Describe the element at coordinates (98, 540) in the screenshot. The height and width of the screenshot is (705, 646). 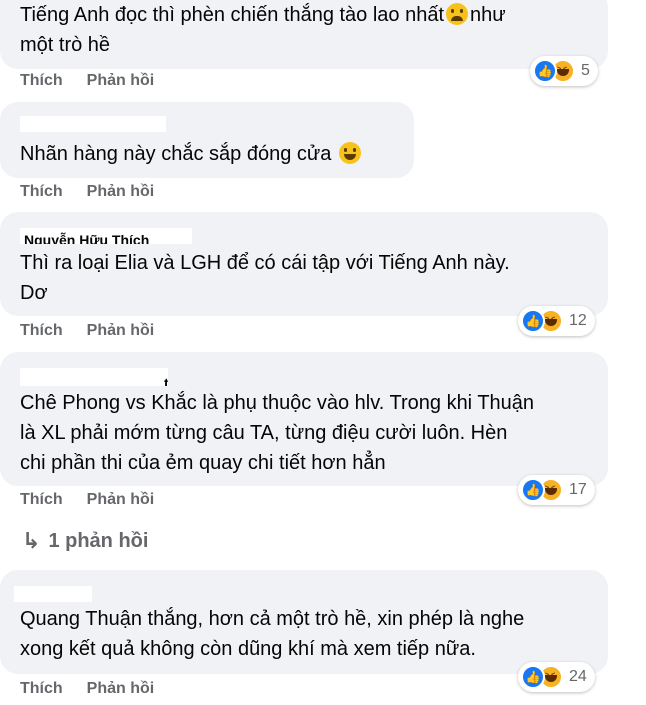
I see `replies-count-label: 1 phản hồi` at that location.